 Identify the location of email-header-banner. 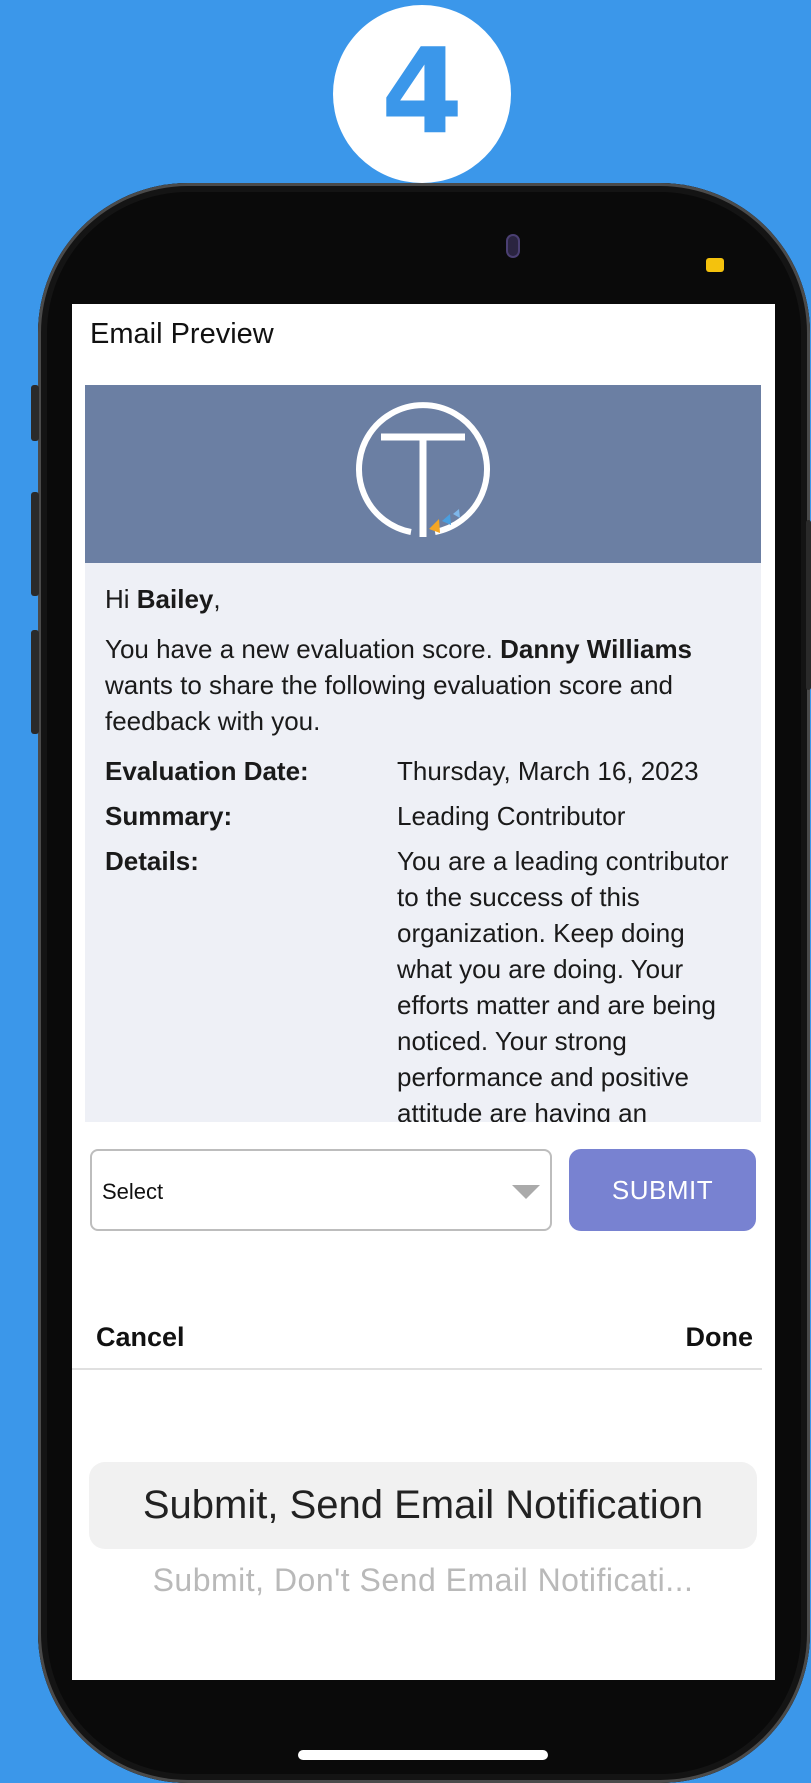
(423, 474).